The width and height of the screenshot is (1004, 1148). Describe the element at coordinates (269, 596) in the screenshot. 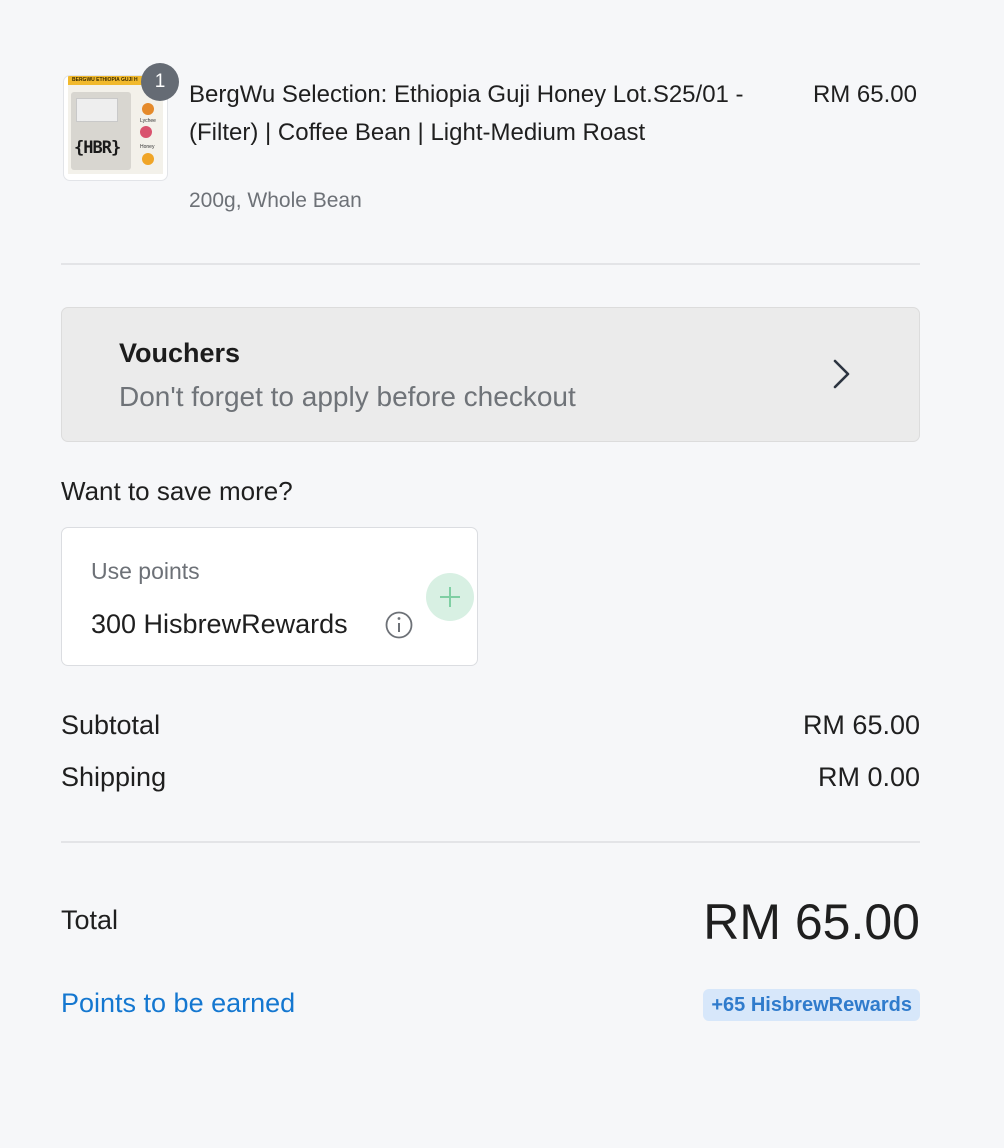

I see `use-points-card: Use points 300 HisbrewRewards` at that location.